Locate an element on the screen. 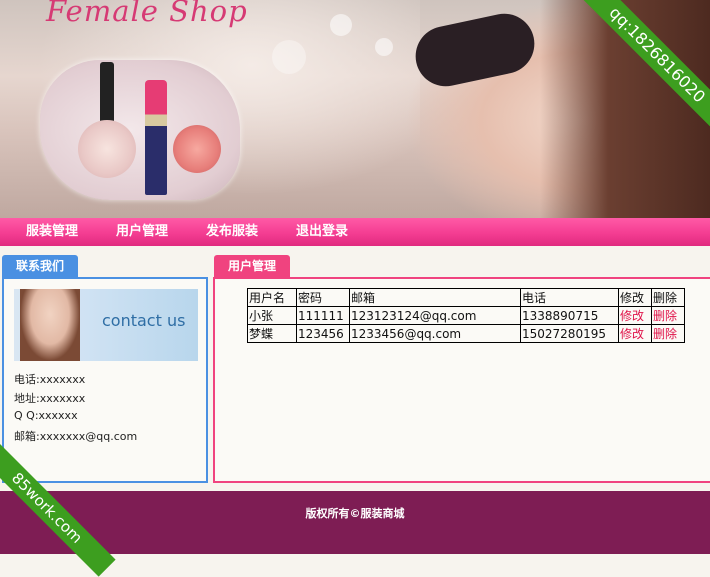 This screenshot has height=577, width=710. cell-phone: 15027280195 is located at coordinates (569, 333).